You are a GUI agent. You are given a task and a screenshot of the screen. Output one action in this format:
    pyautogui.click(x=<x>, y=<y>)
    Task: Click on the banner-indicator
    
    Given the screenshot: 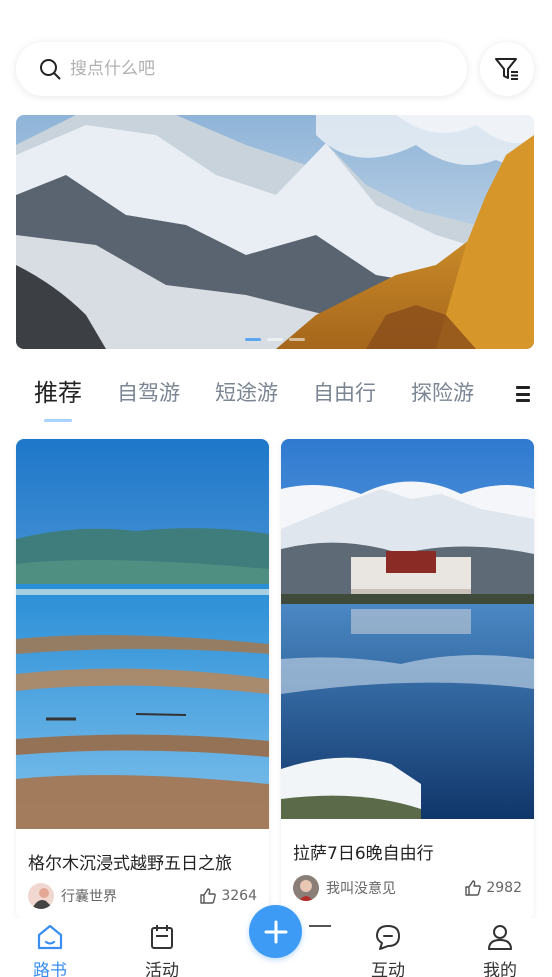 What is the action you would take?
    pyautogui.click(x=275, y=339)
    